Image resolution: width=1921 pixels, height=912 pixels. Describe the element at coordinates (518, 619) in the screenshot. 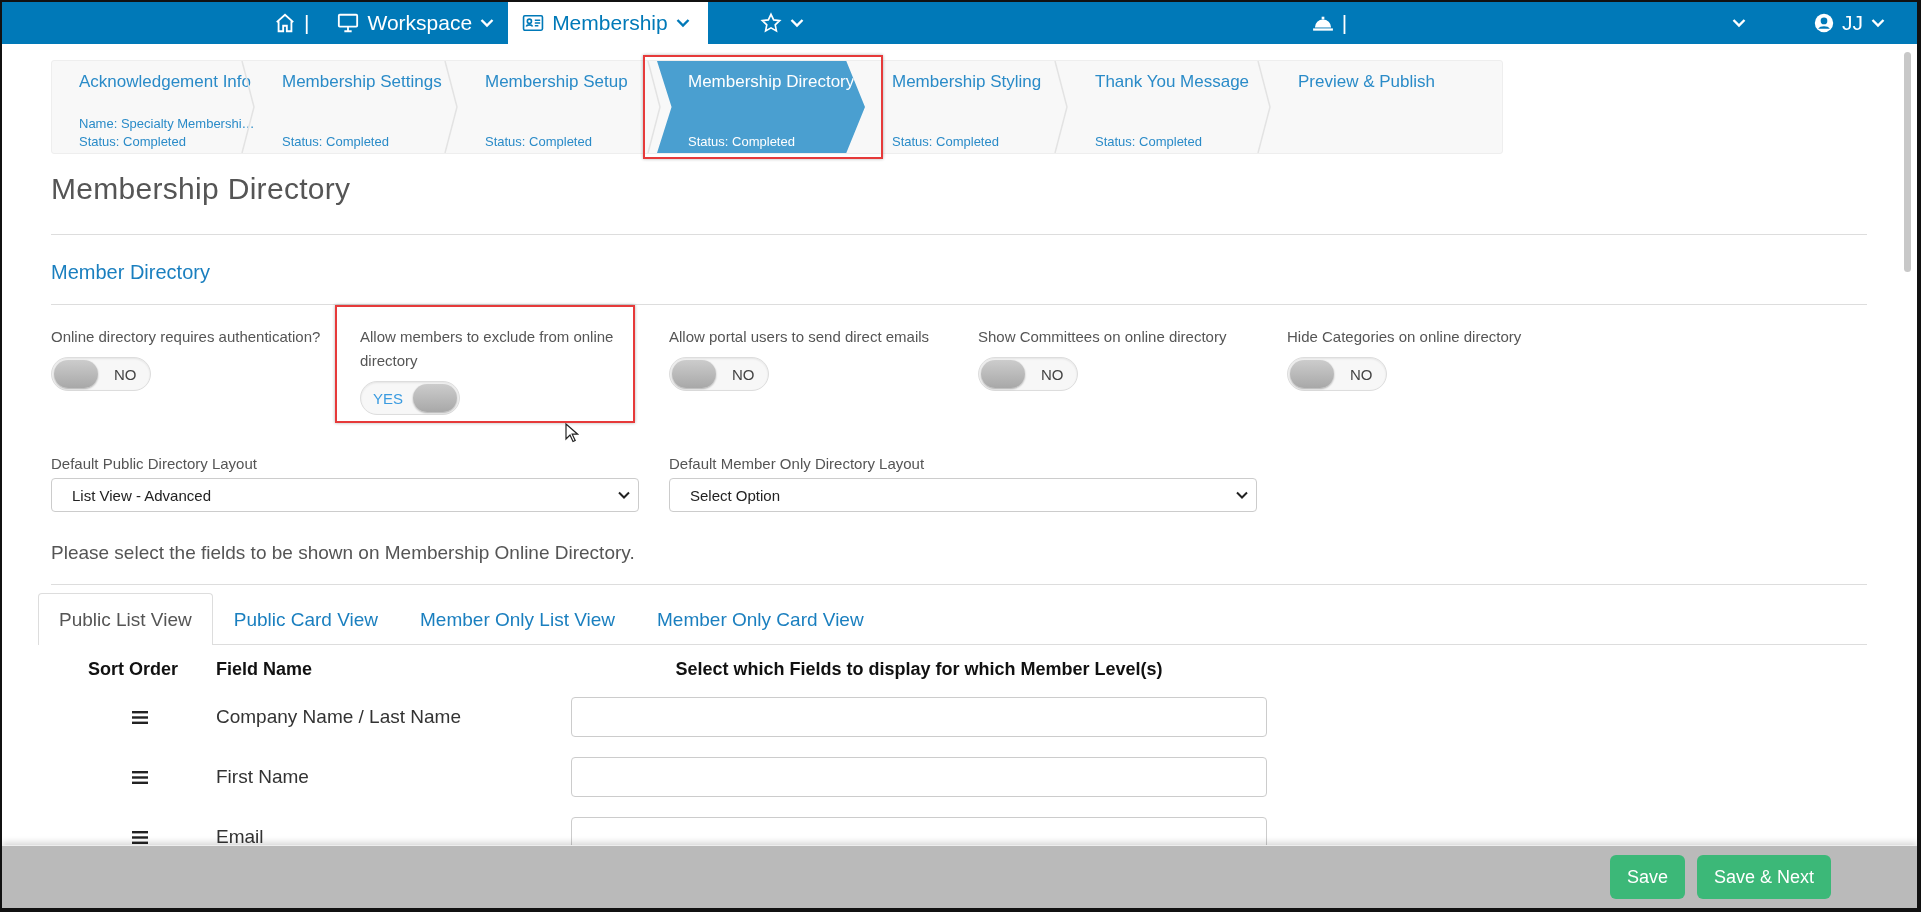

I see `view-tab: Member Only List View` at that location.